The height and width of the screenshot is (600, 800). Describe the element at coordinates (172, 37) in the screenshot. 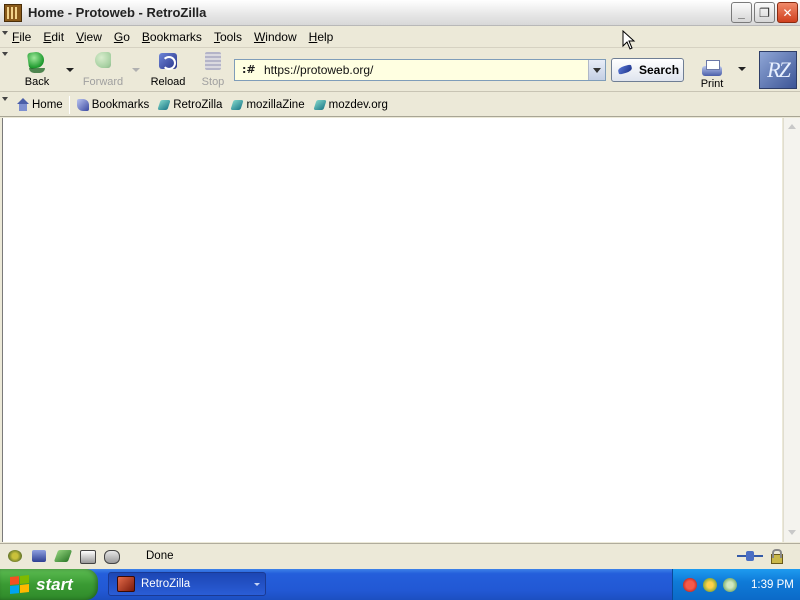

I see `menu-bookmarks: Bookmarks` at that location.